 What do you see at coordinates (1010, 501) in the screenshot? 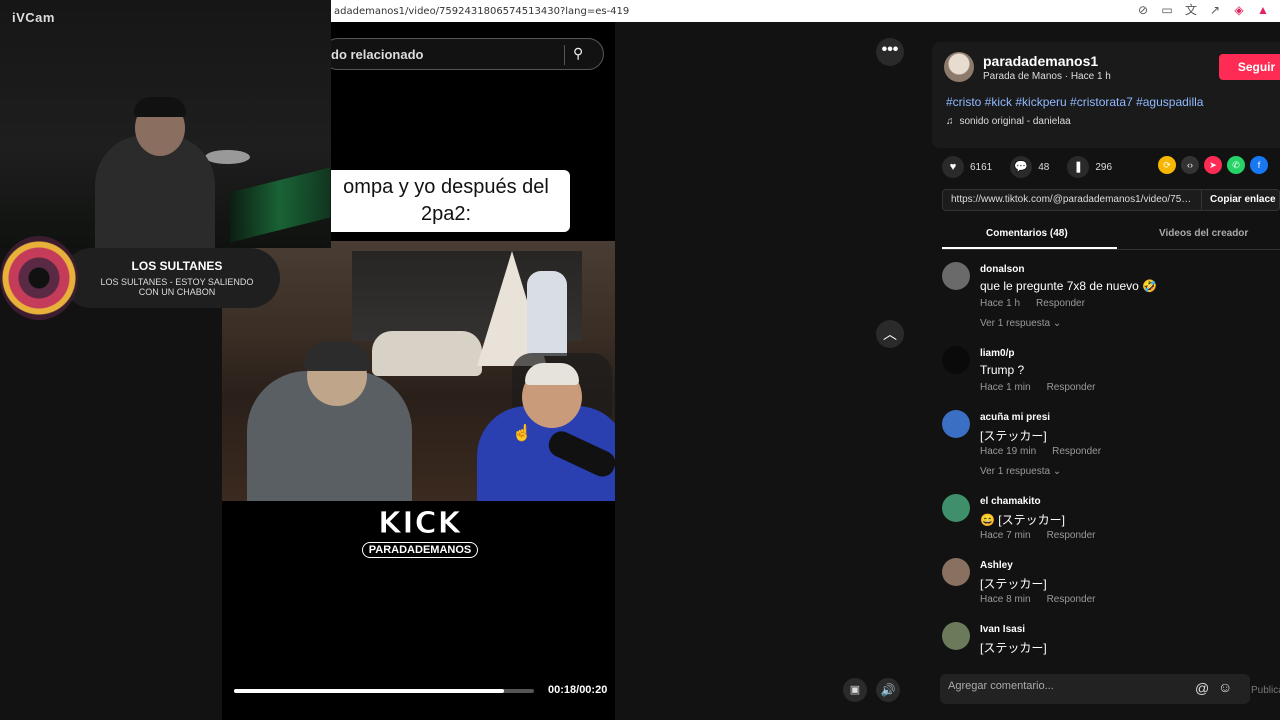
I see `comment-author: el chamakito` at bounding box center [1010, 501].